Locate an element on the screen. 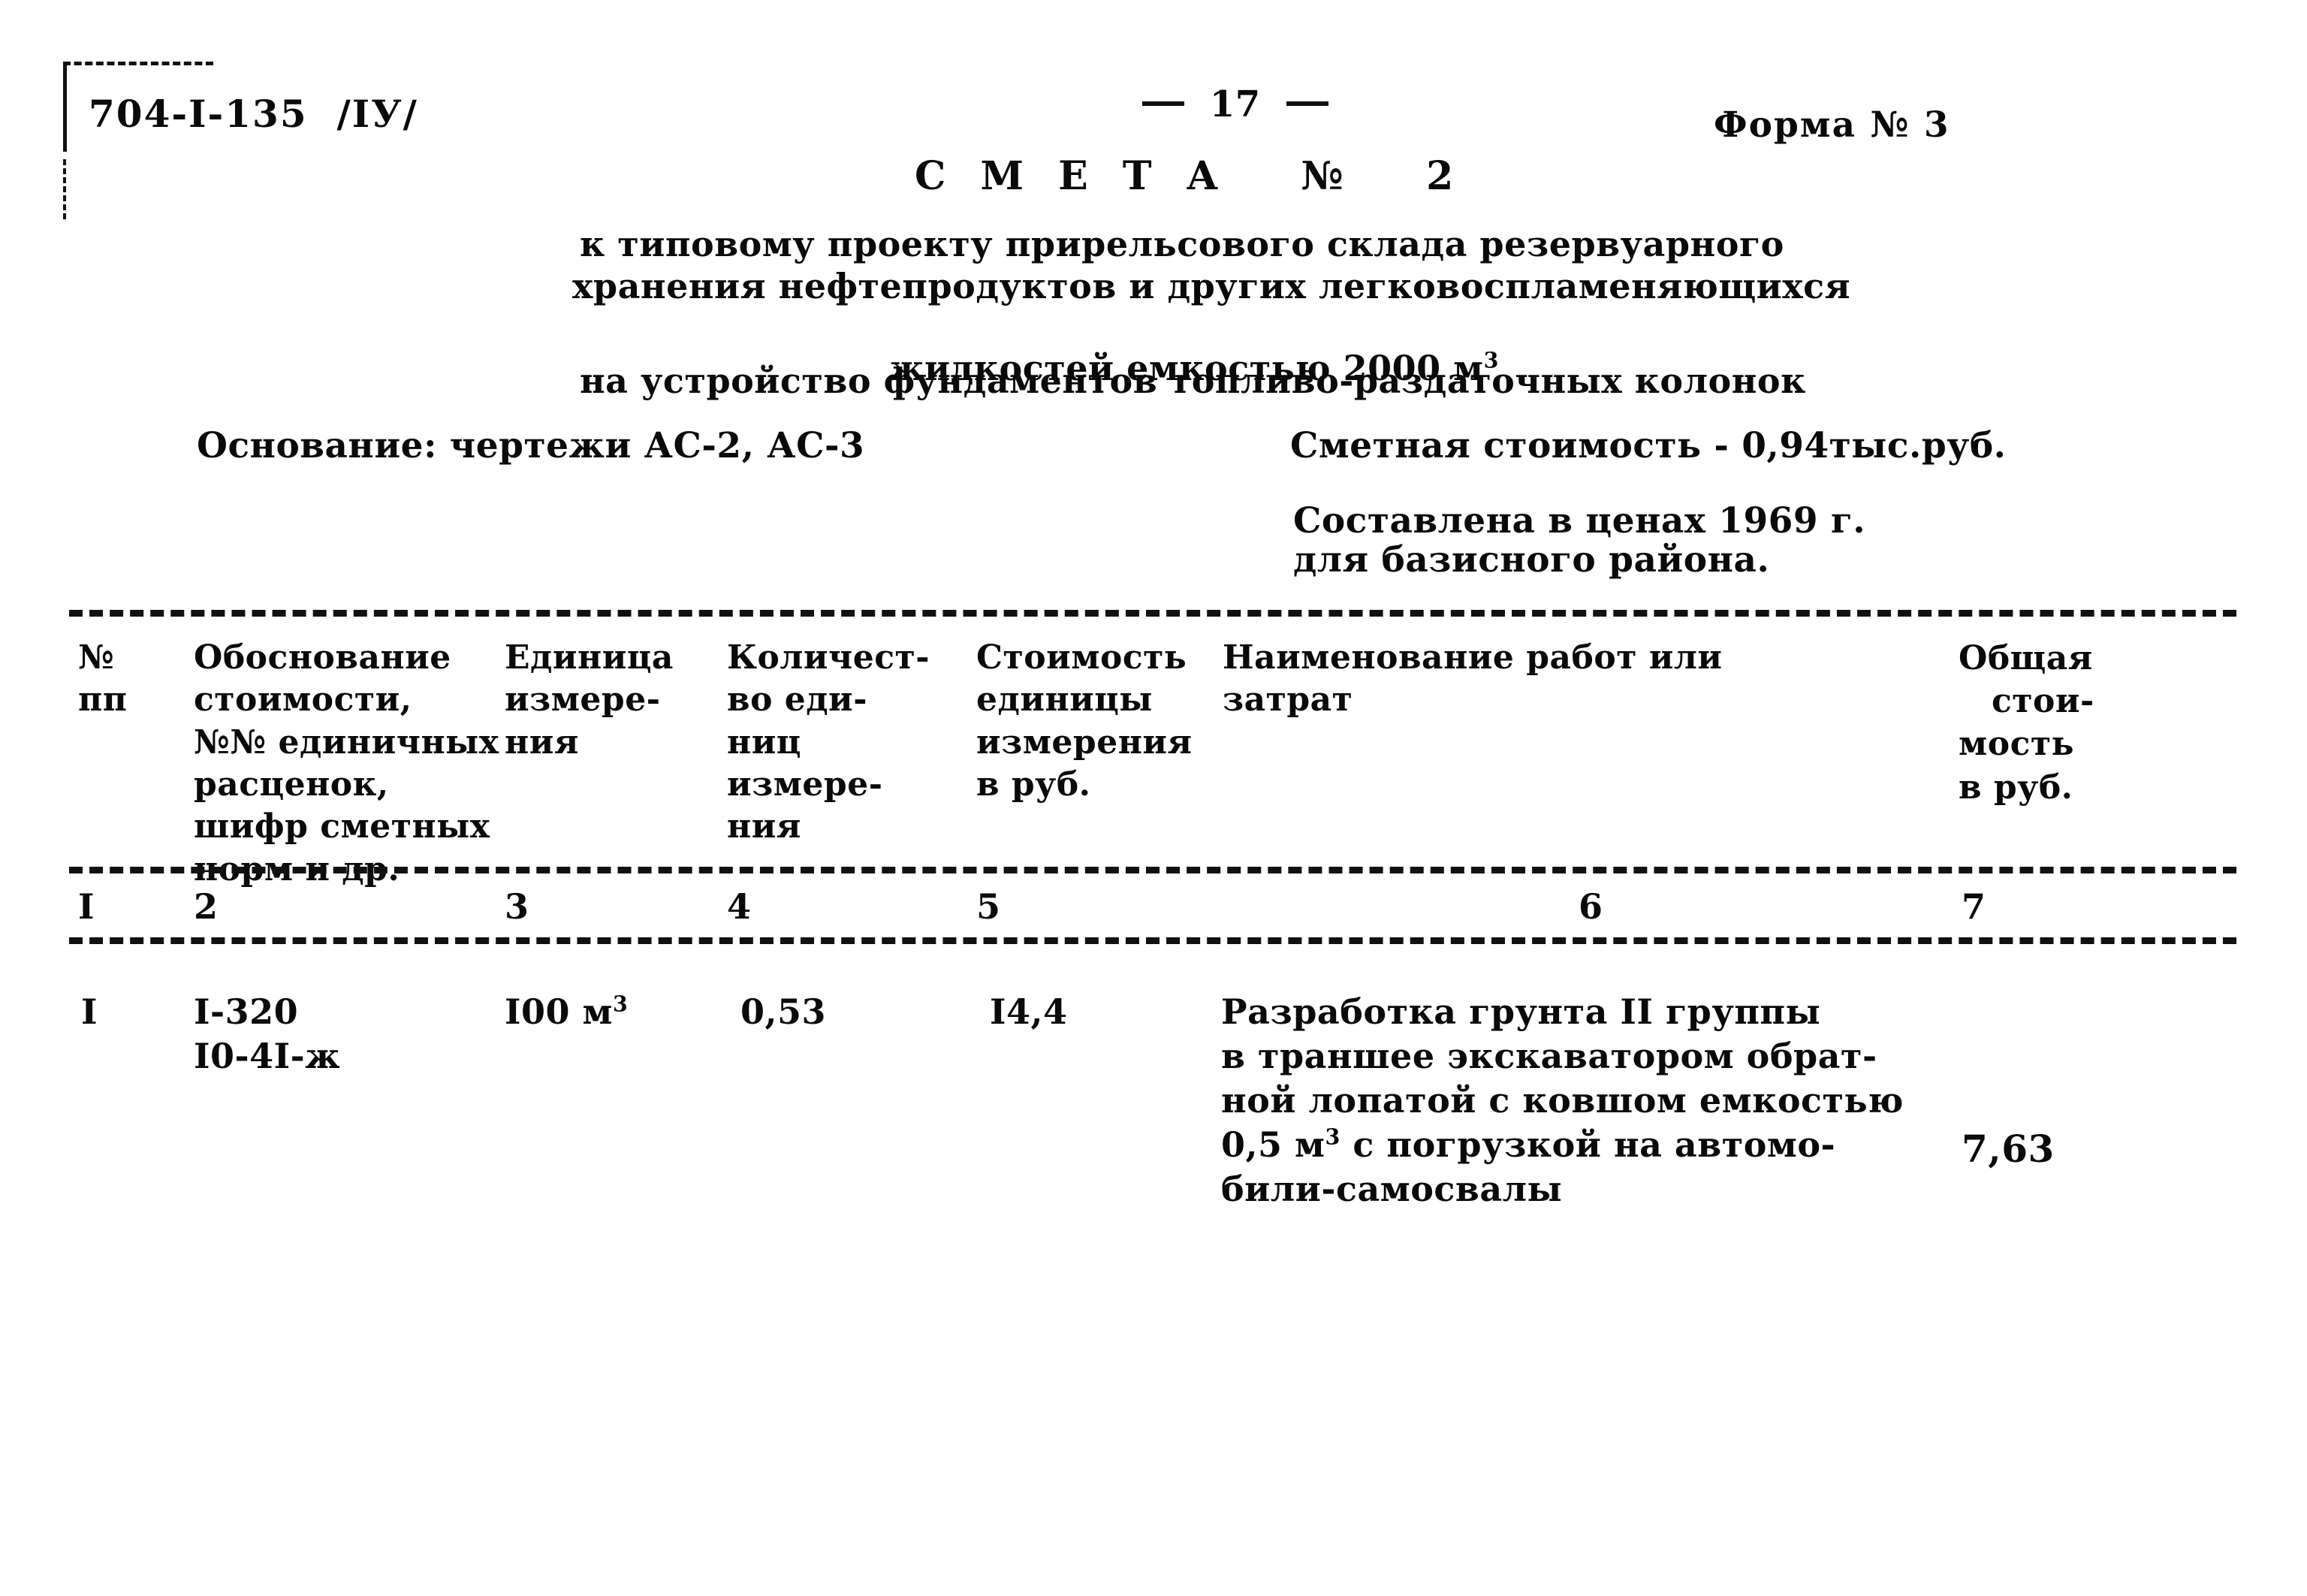 The image size is (2307, 1596). page-title: С М Е Т А № 2 is located at coordinates (1189, 176).